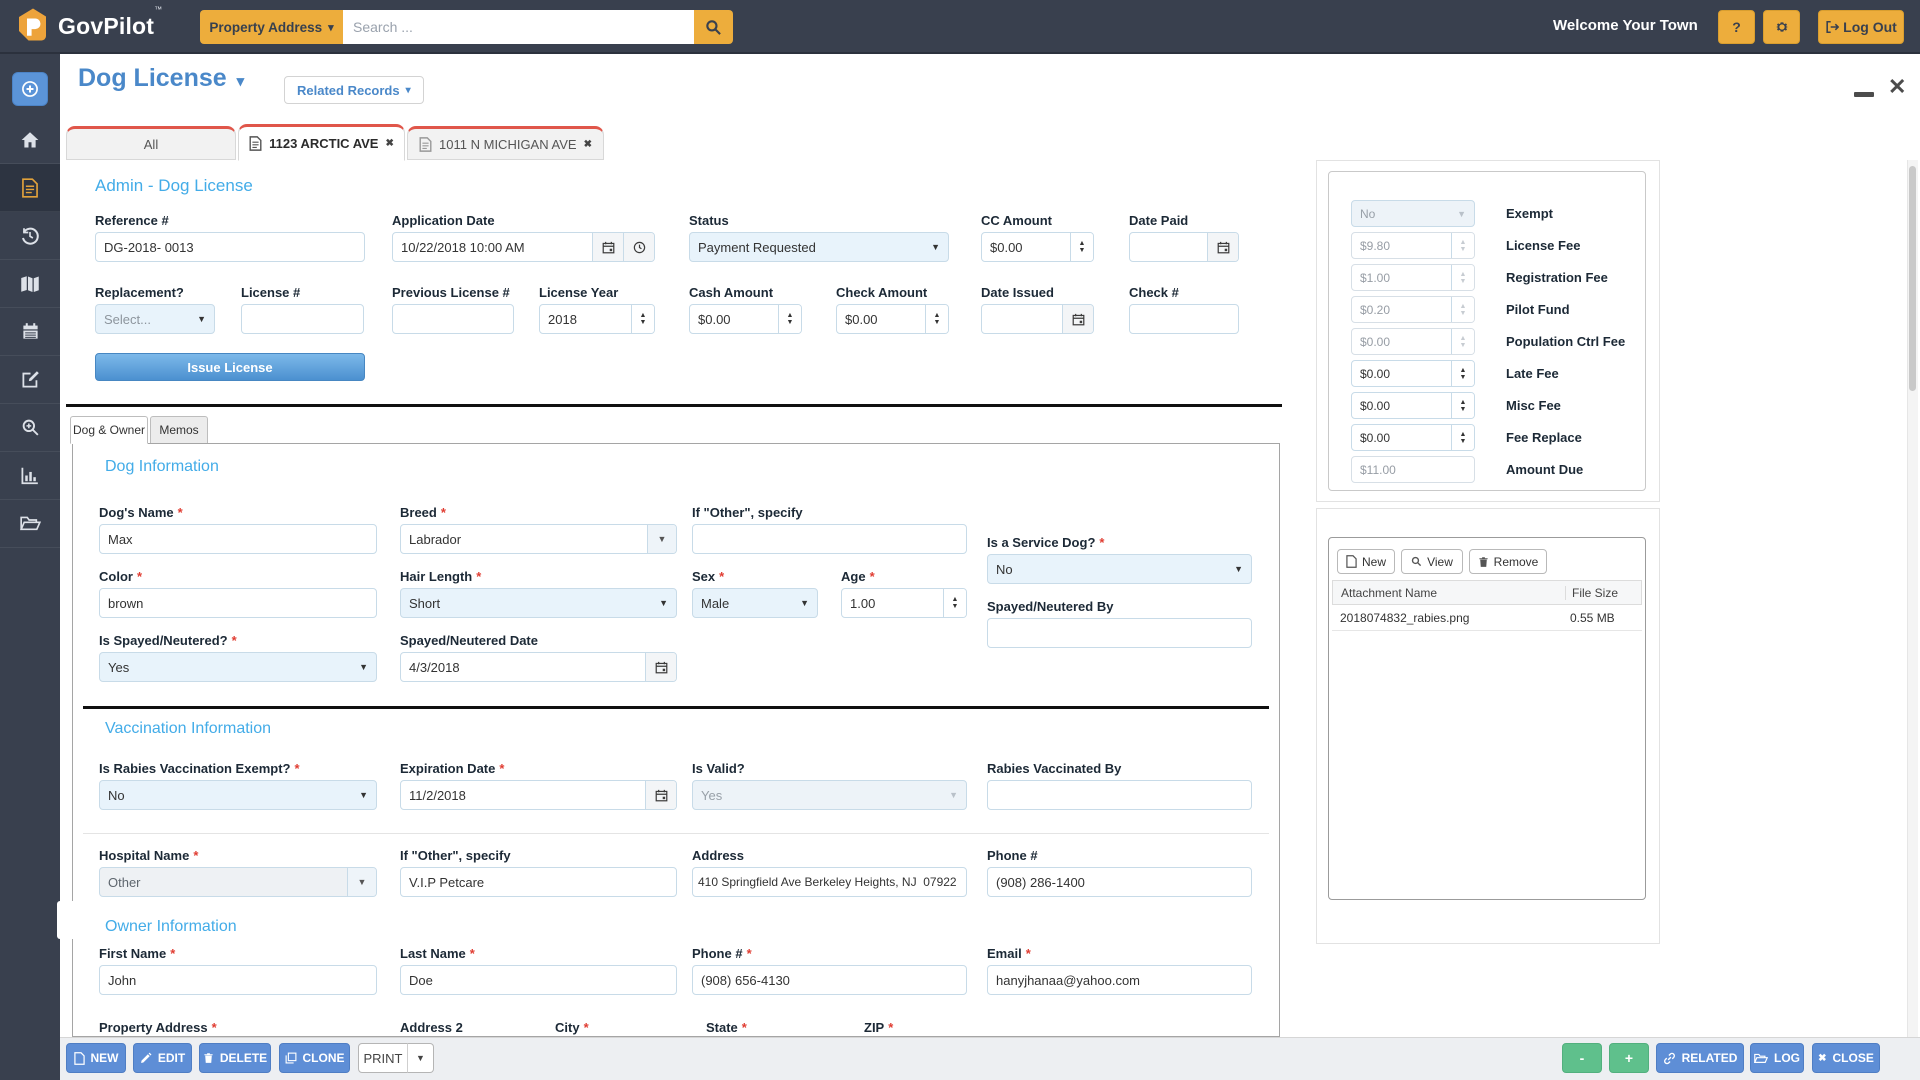 The height and width of the screenshot is (1080, 1920). Describe the element at coordinates (1861, 27) in the screenshot. I see `logout-button: Log Out` at that location.